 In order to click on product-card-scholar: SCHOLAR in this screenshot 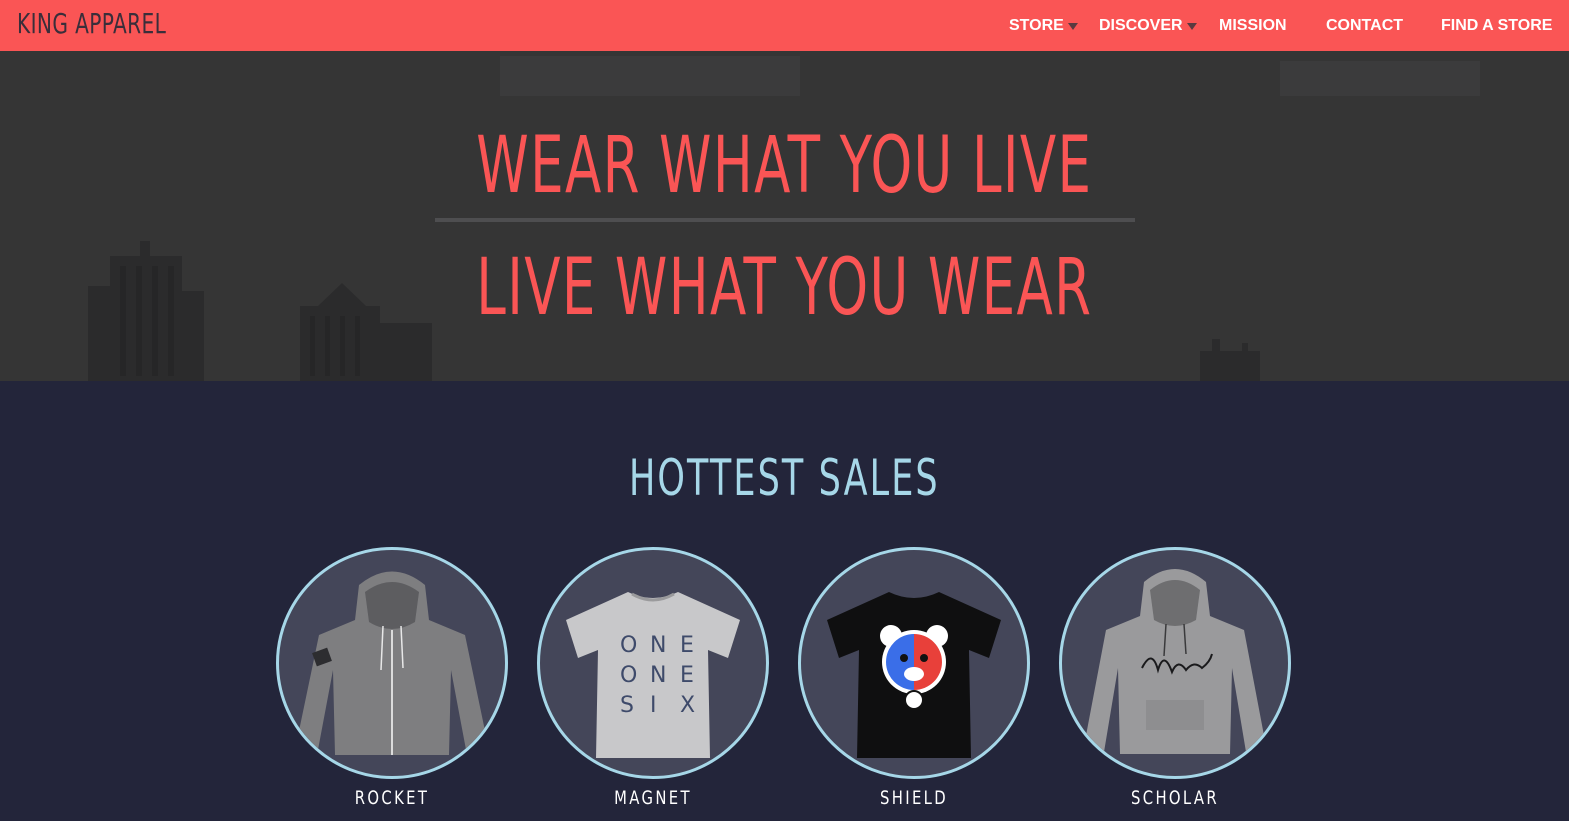, I will do `click(1175, 678)`.